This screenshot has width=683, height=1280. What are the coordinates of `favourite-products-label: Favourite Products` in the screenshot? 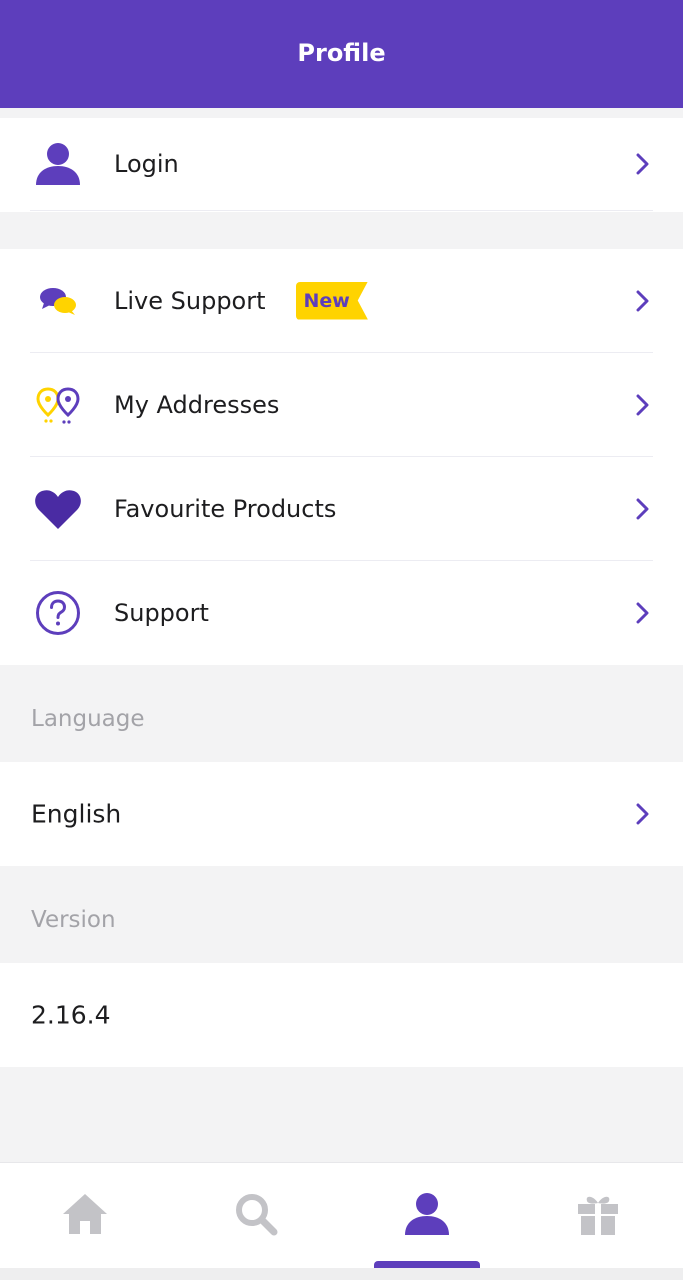 It's located at (225, 508).